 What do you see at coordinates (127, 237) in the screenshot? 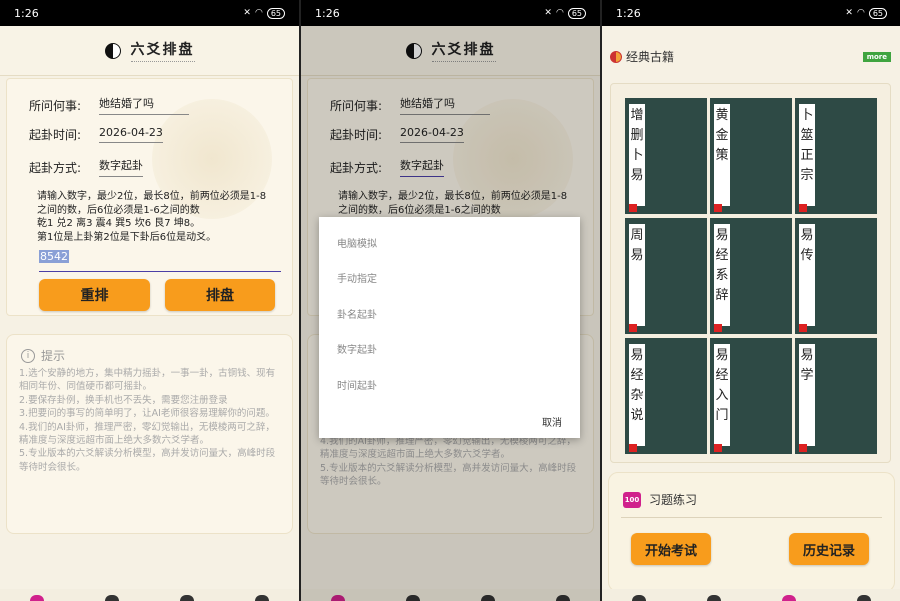
I see `hint-line: 第1位是上卦第2位是下卦后6位是动爻。` at bounding box center [127, 237].